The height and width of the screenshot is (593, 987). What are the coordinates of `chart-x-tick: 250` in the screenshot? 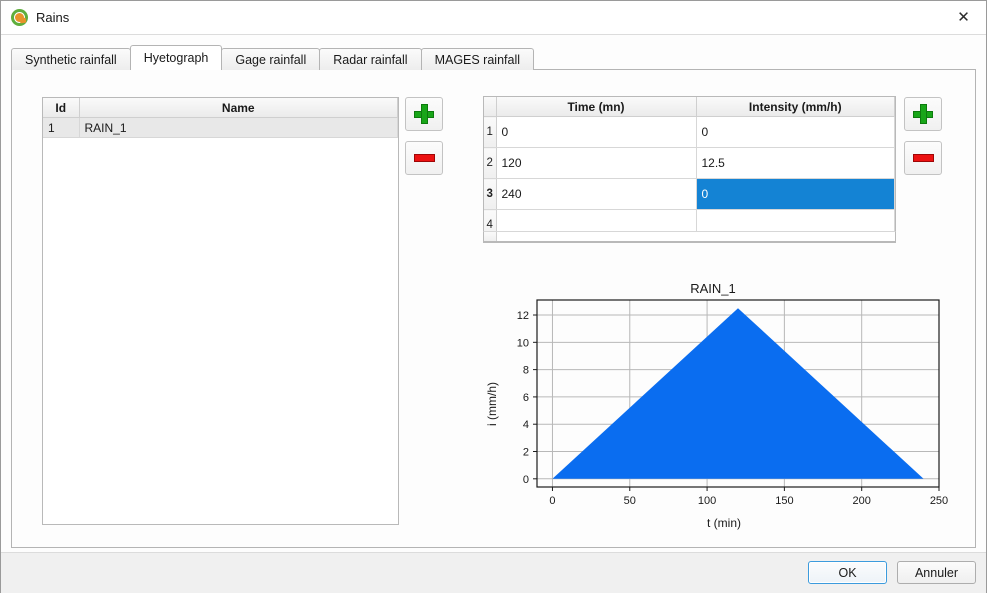 It's located at (939, 501).